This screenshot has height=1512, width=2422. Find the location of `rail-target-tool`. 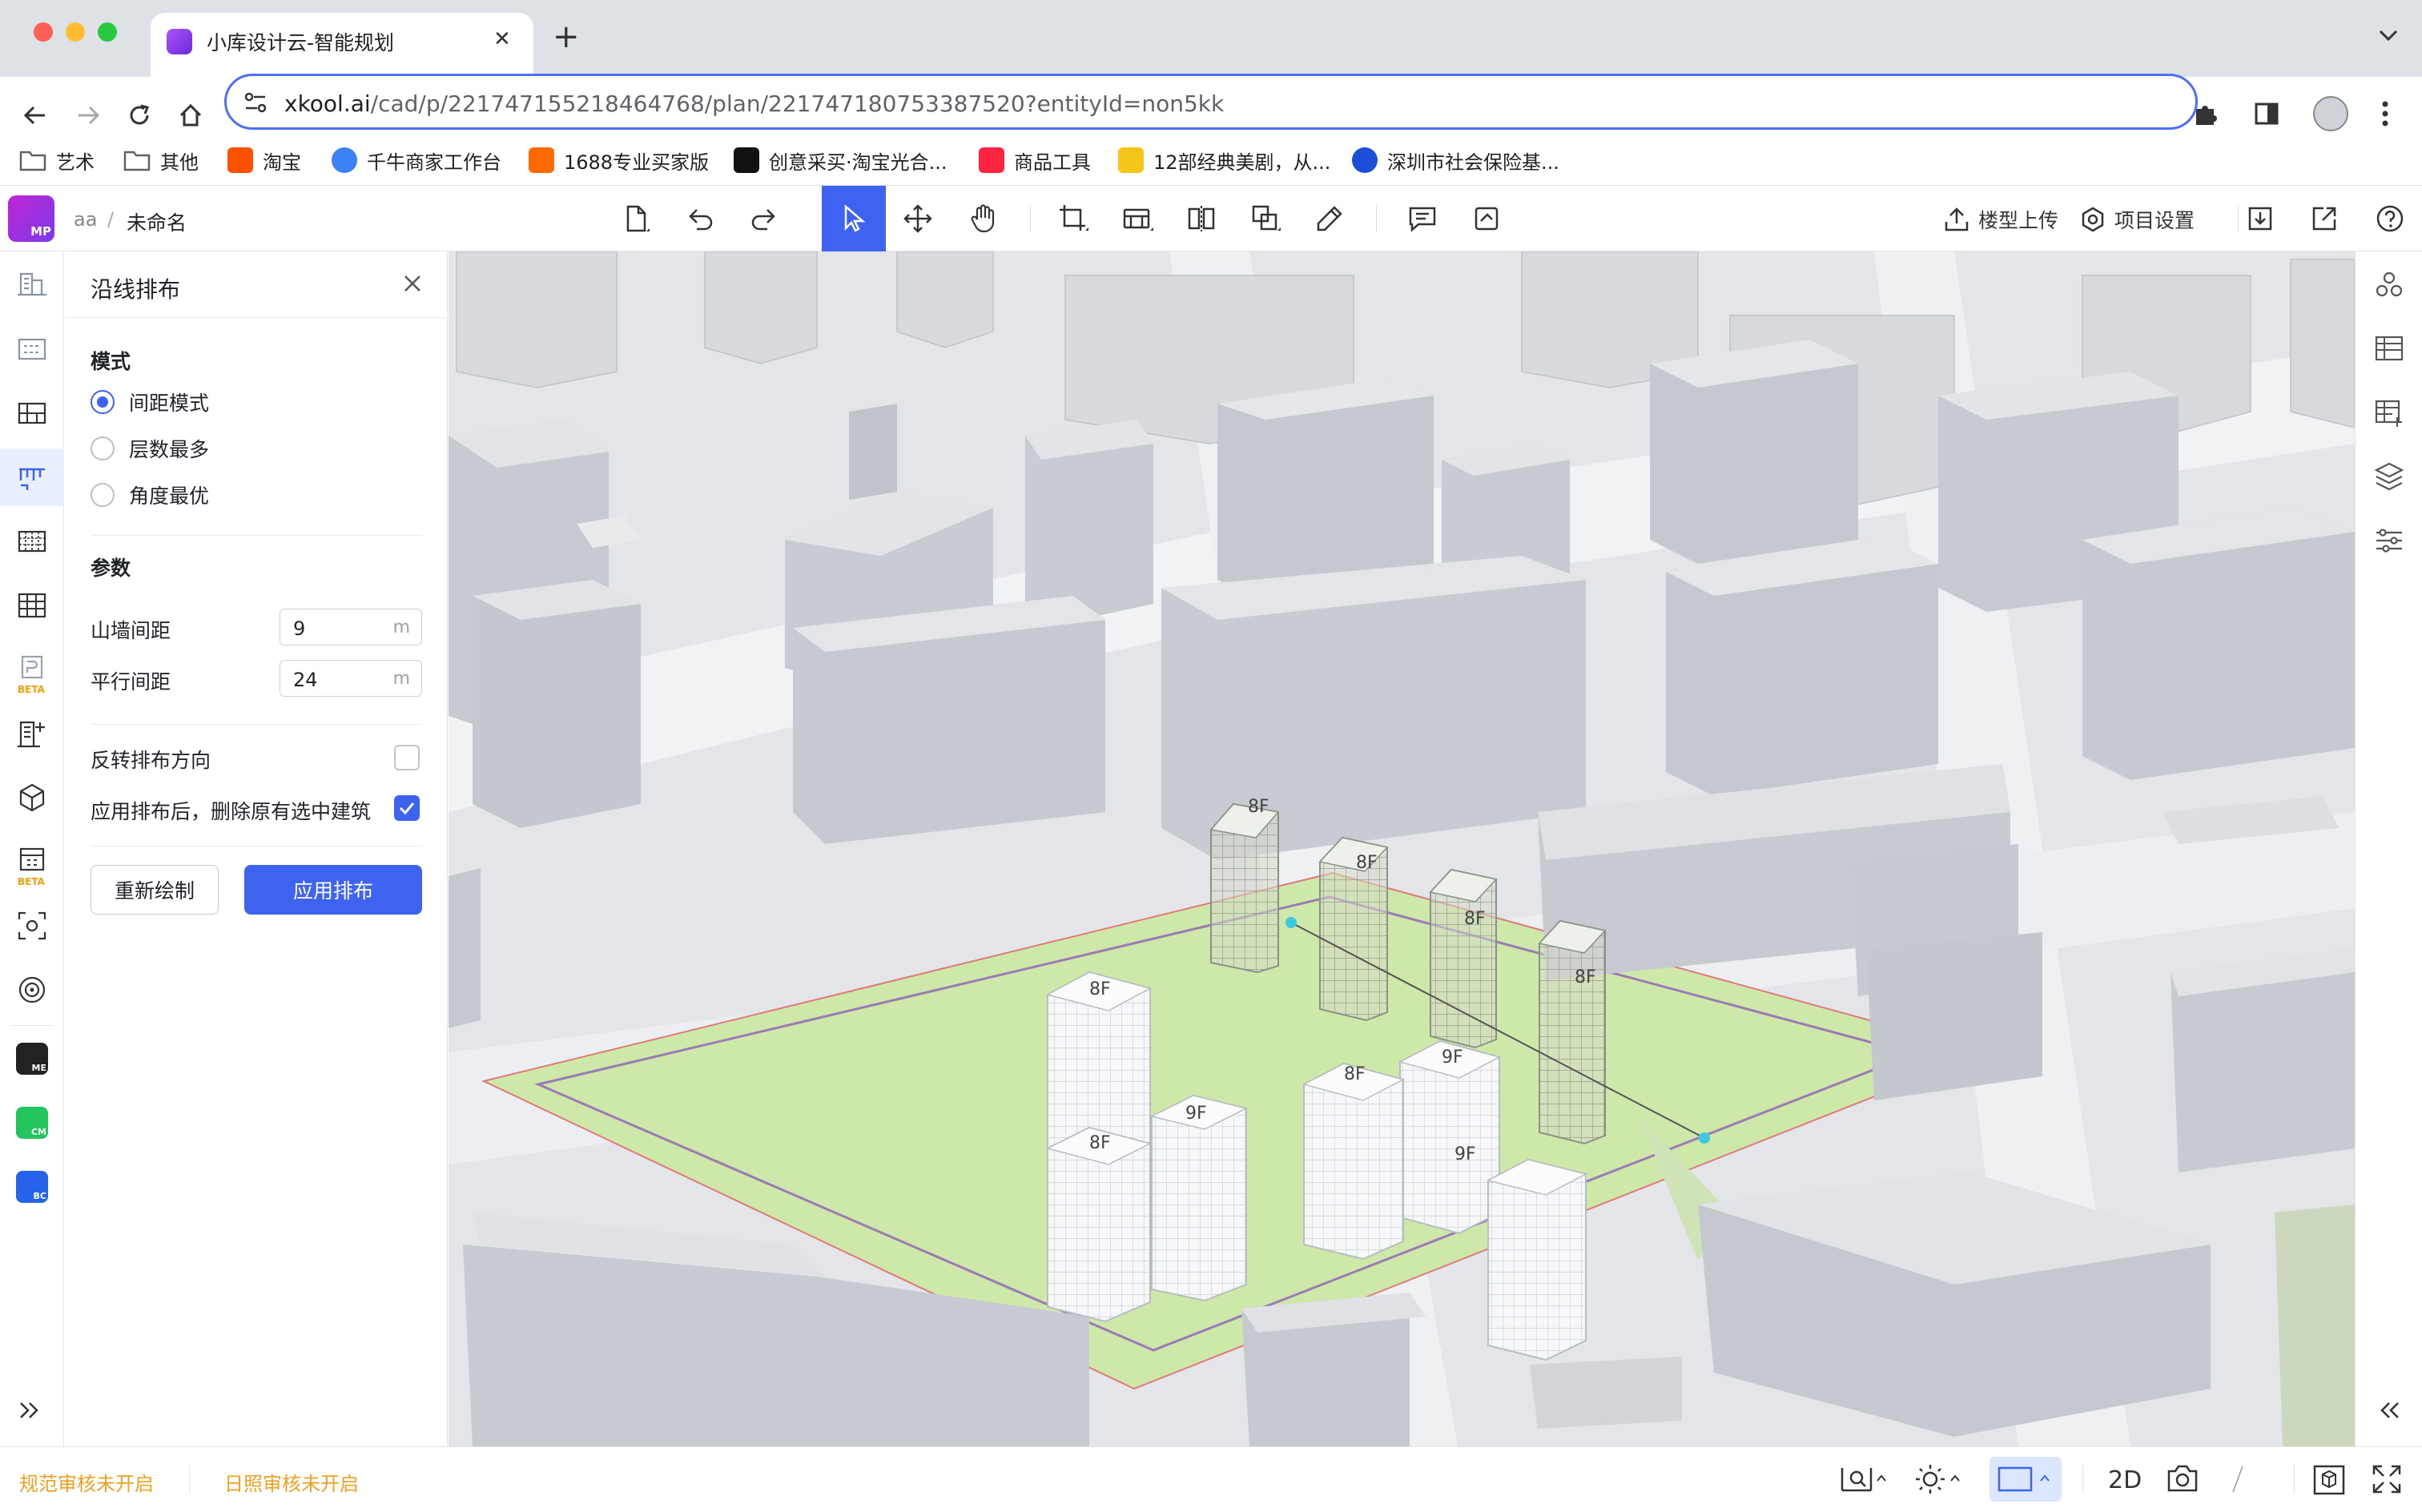

rail-target-tool is located at coordinates (32, 990).